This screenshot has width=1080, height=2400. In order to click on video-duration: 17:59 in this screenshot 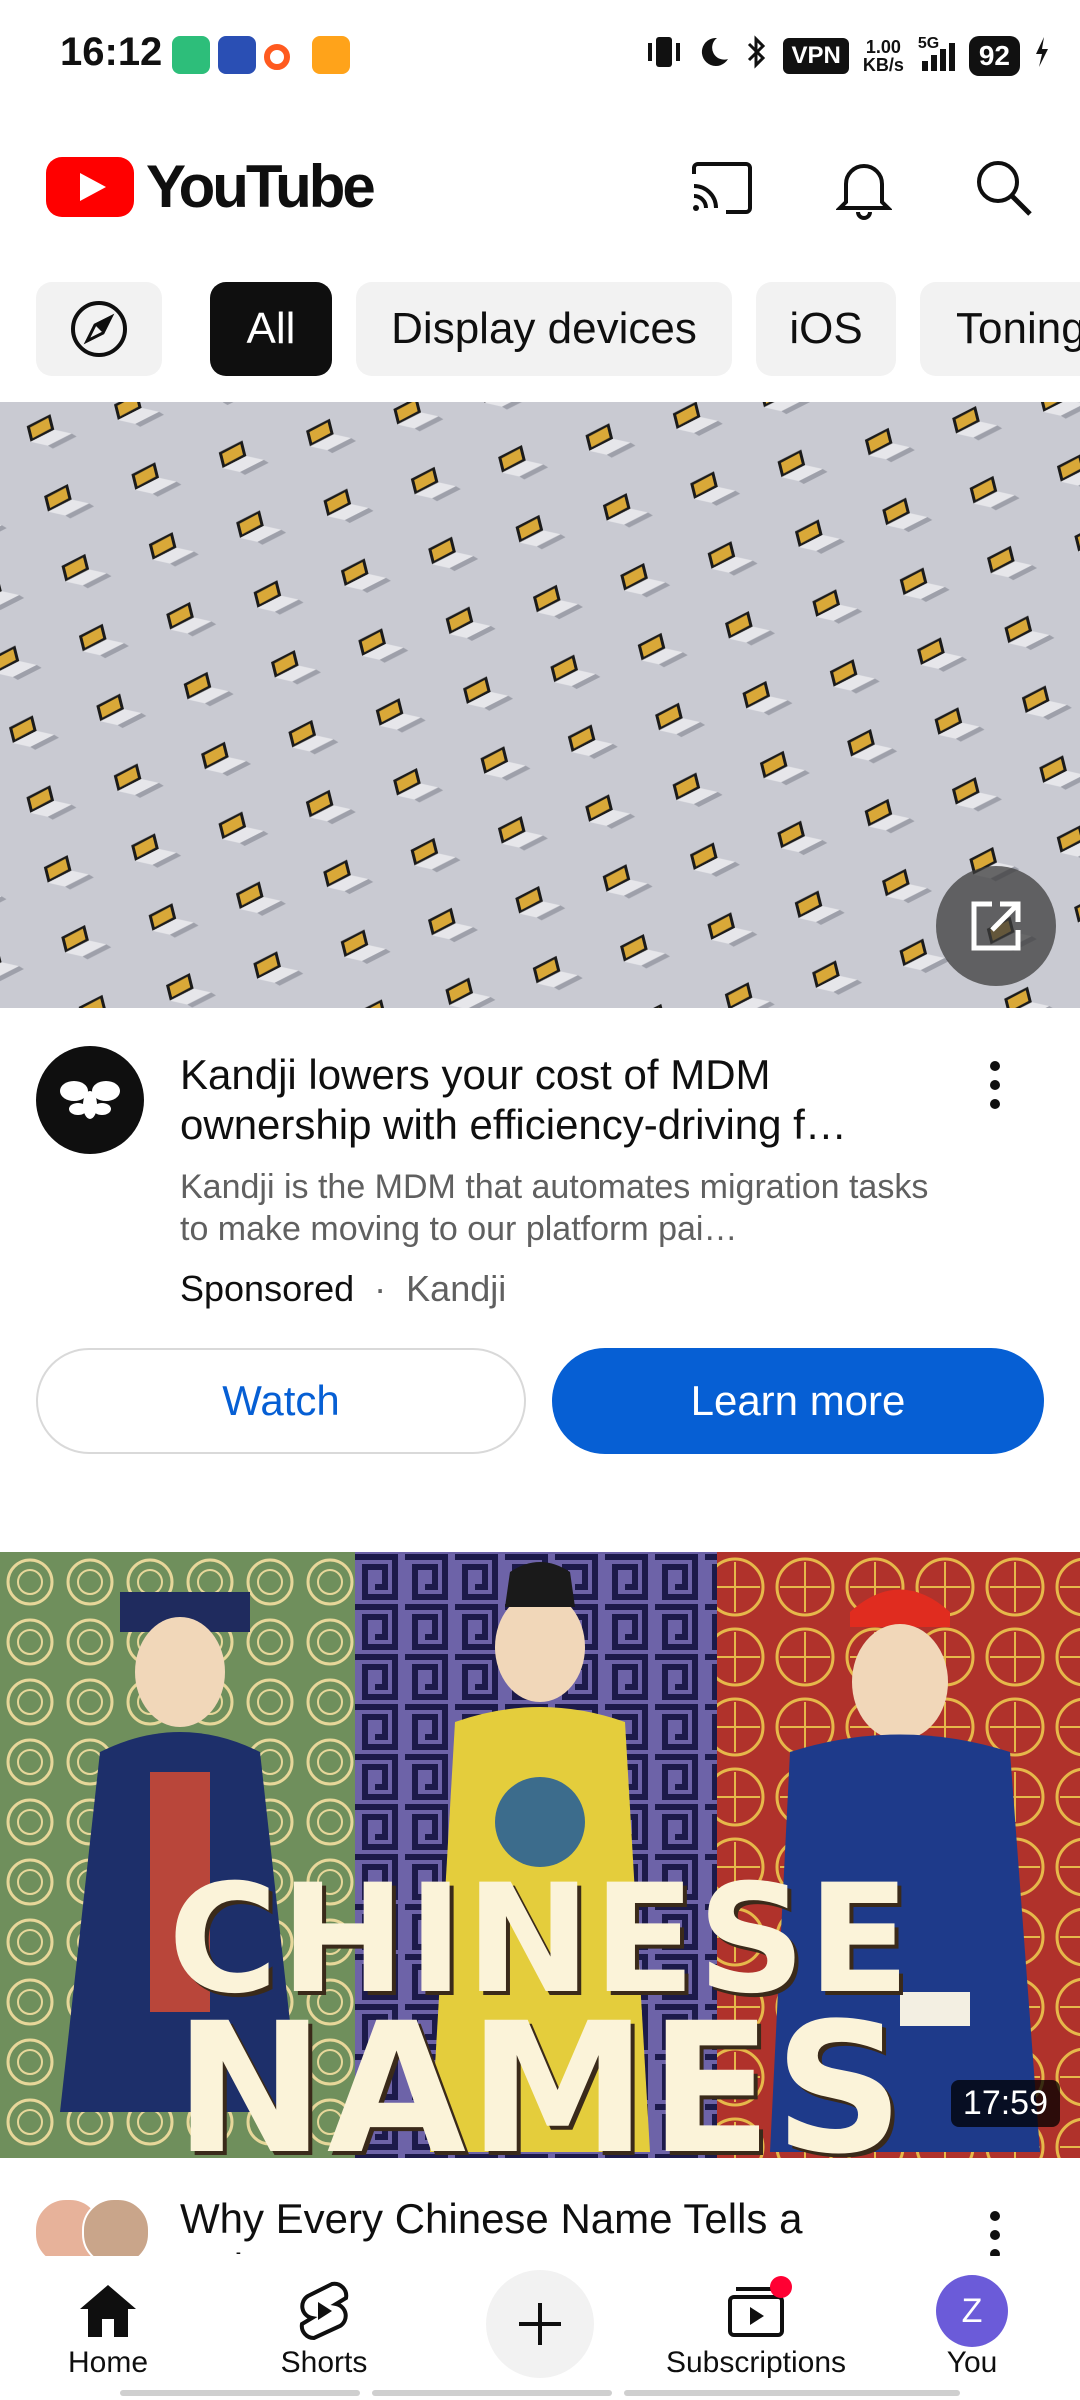, I will do `click(1005, 2103)`.